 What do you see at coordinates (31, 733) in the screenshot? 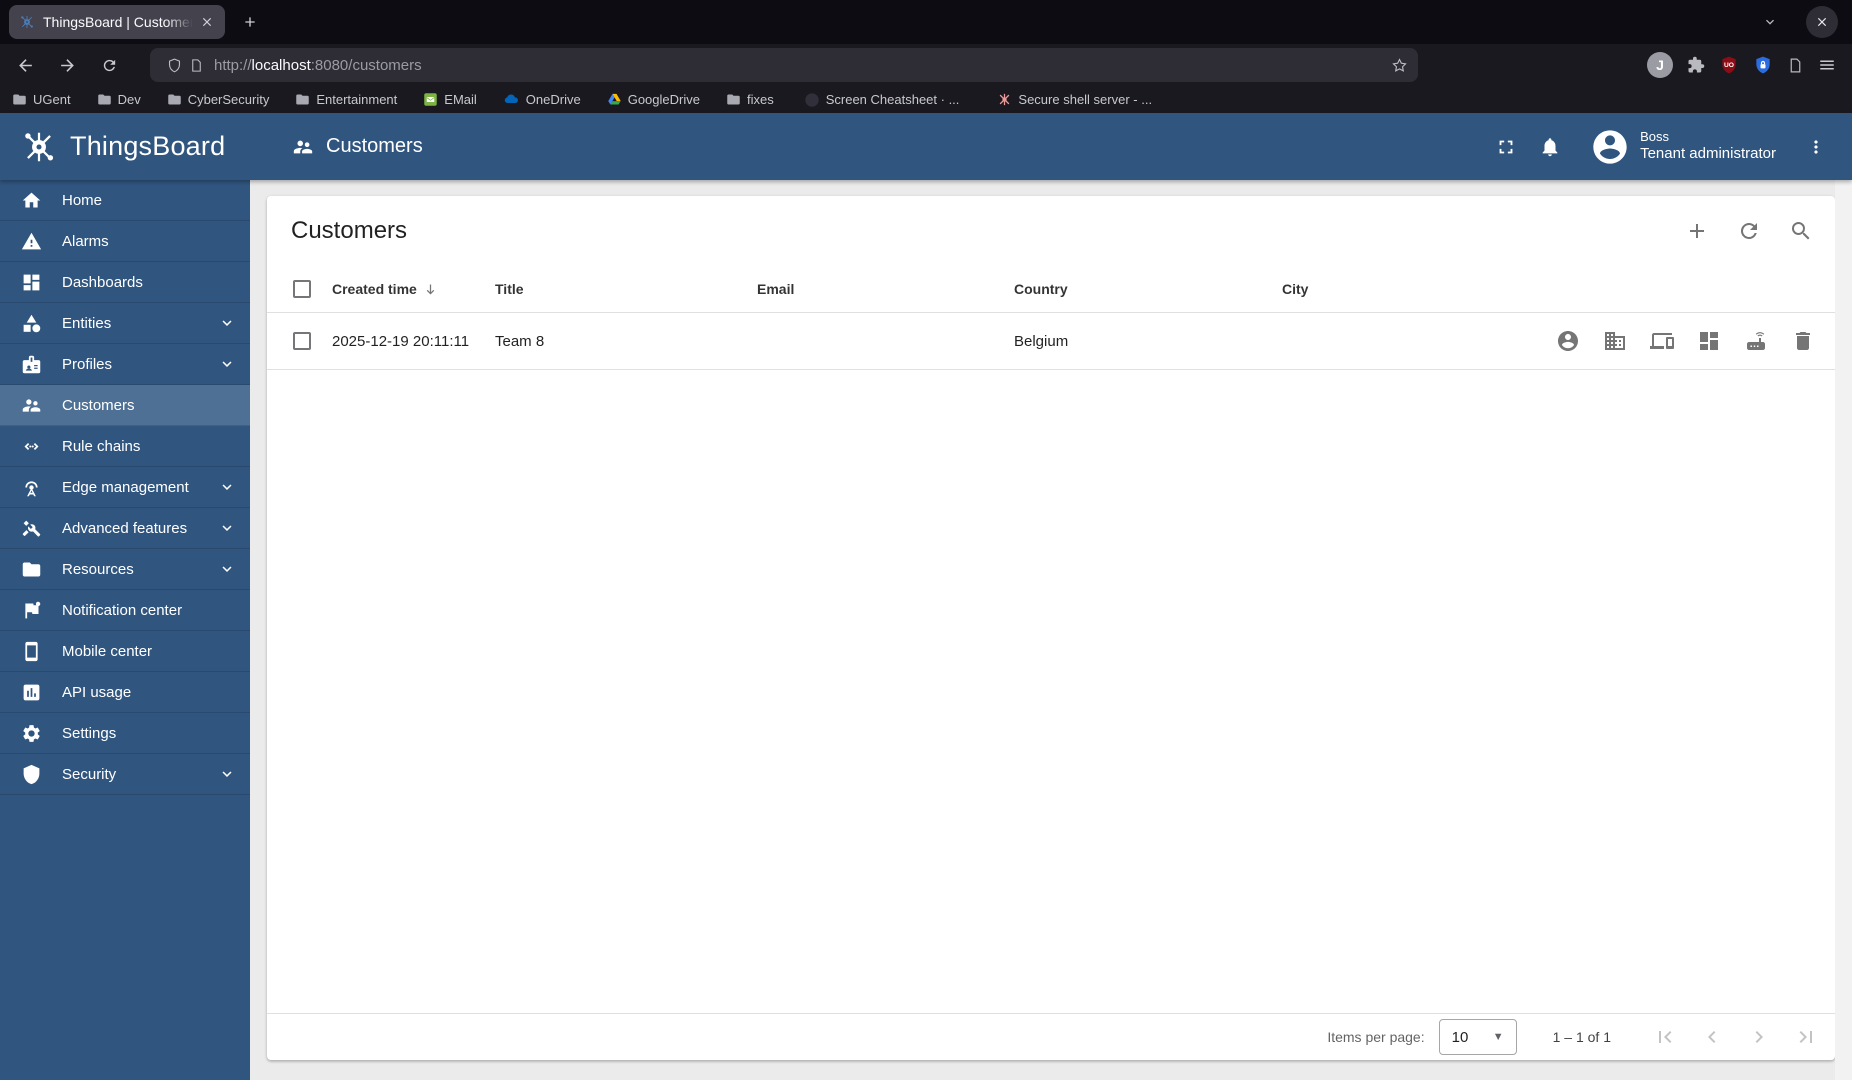
I see `gear-icon` at bounding box center [31, 733].